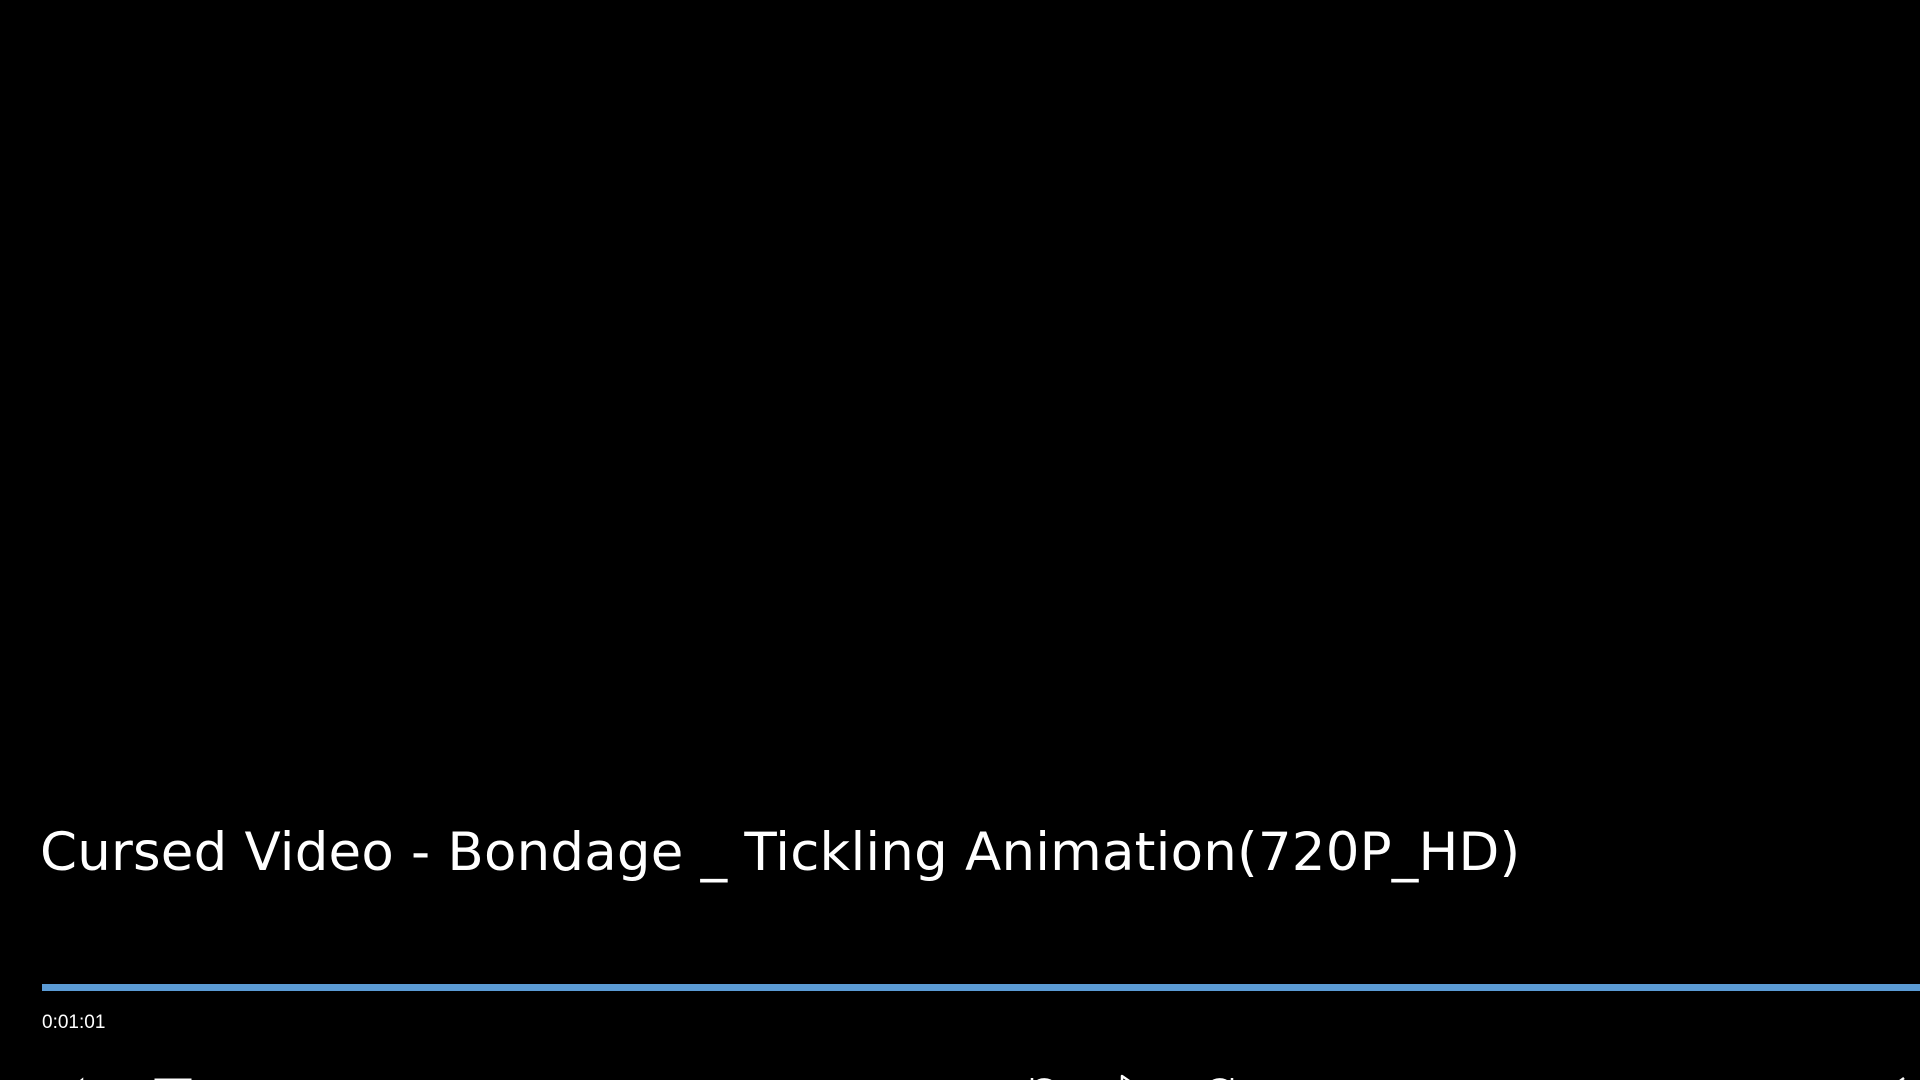  Describe the element at coordinates (1125, 1077) in the screenshot. I see `play-icon` at that location.